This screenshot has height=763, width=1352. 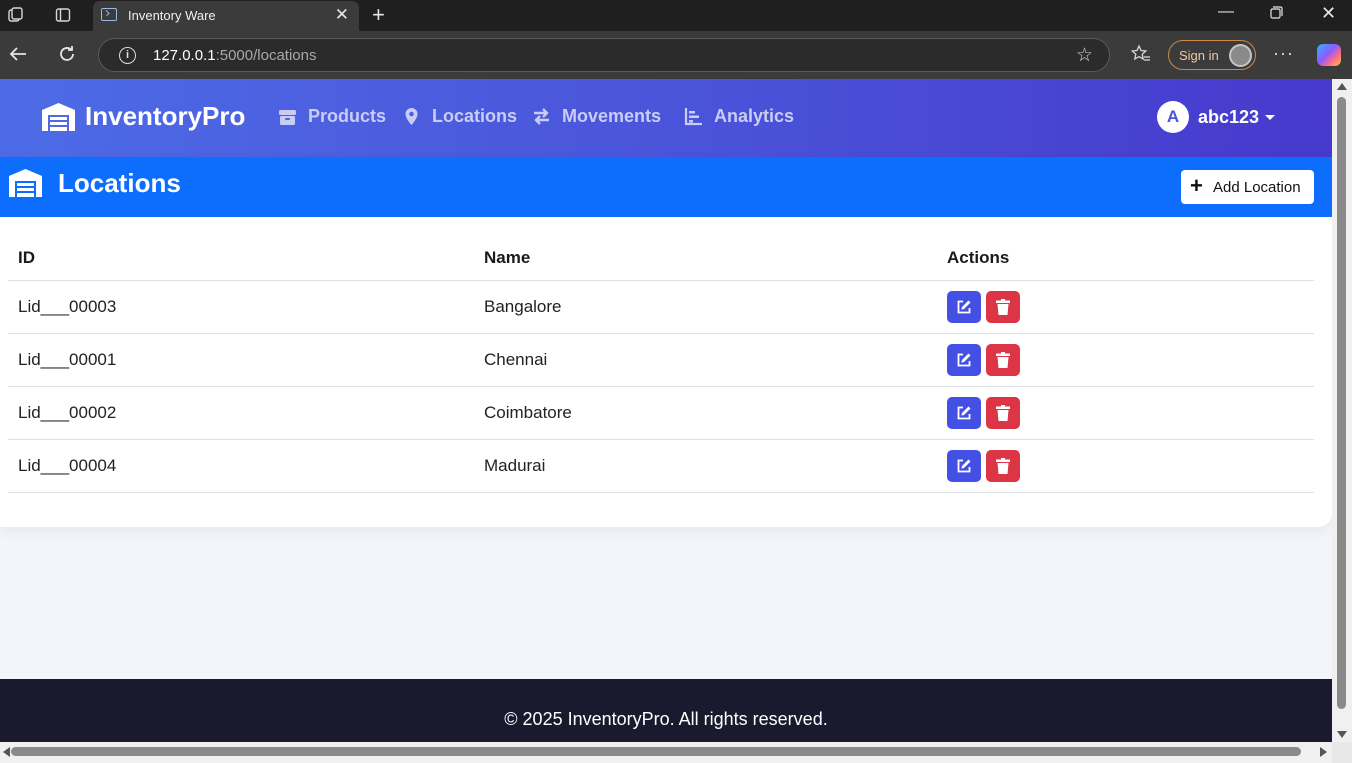 I want to click on more-options-icon: ···, so click(x=1283, y=53).